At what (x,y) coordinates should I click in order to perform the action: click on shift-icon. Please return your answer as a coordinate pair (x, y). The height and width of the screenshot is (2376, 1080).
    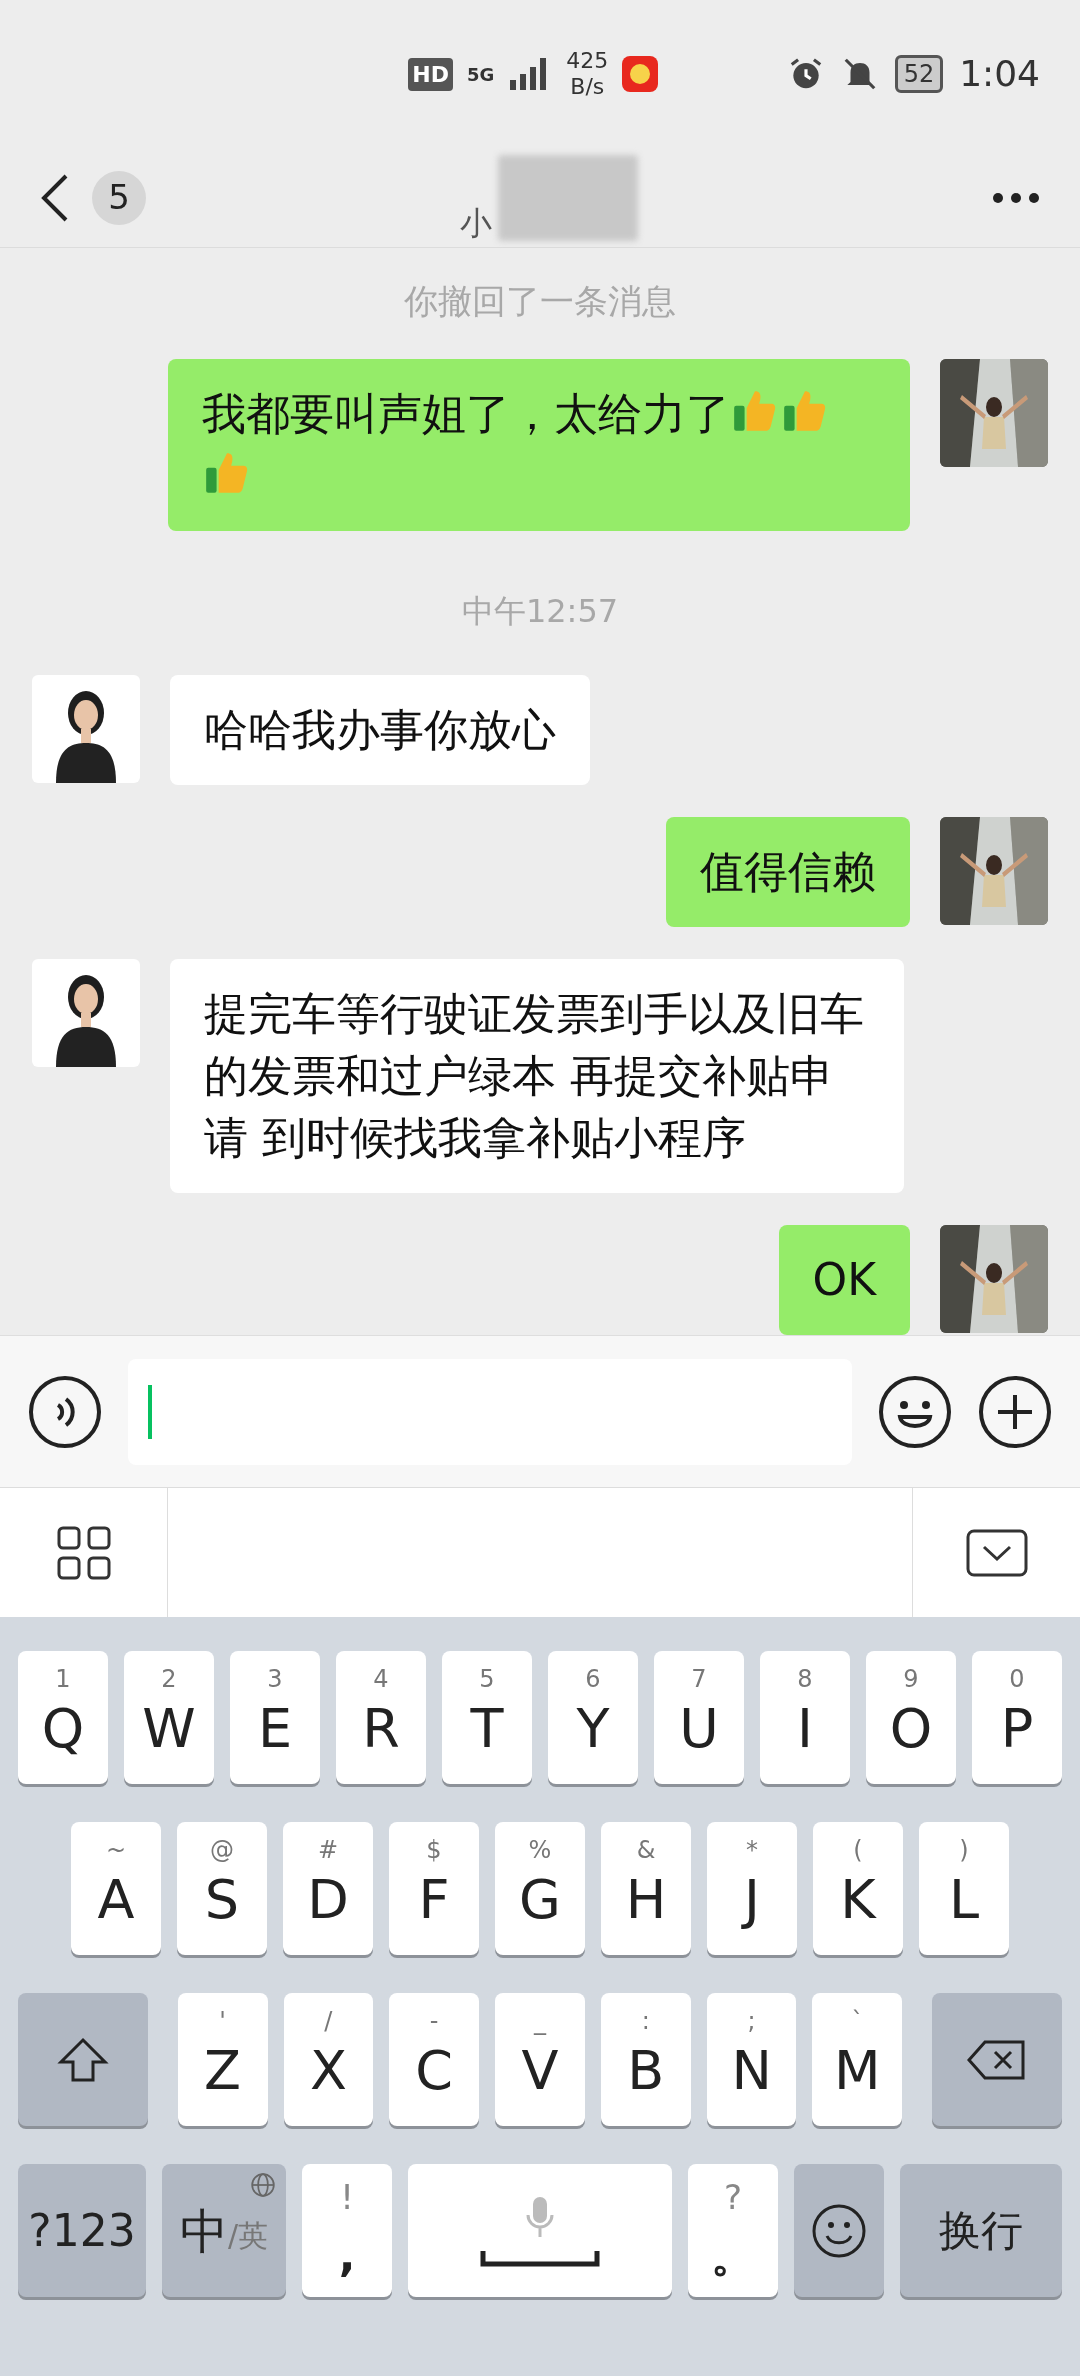
    Looking at the image, I should click on (82, 2059).